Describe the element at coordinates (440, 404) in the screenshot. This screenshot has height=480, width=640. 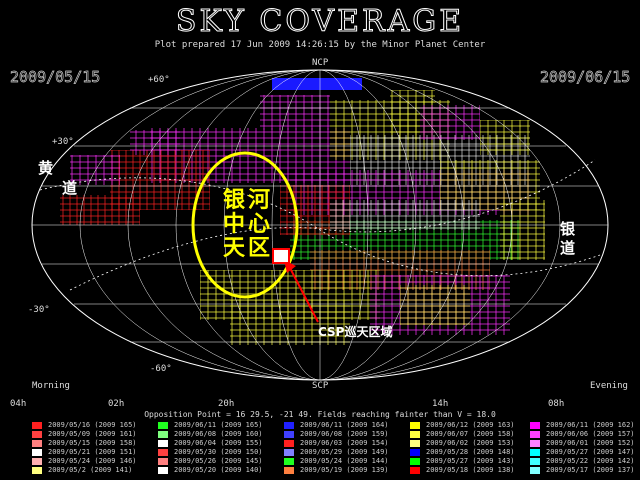
I see `ra-label-14h: 14h` at that location.